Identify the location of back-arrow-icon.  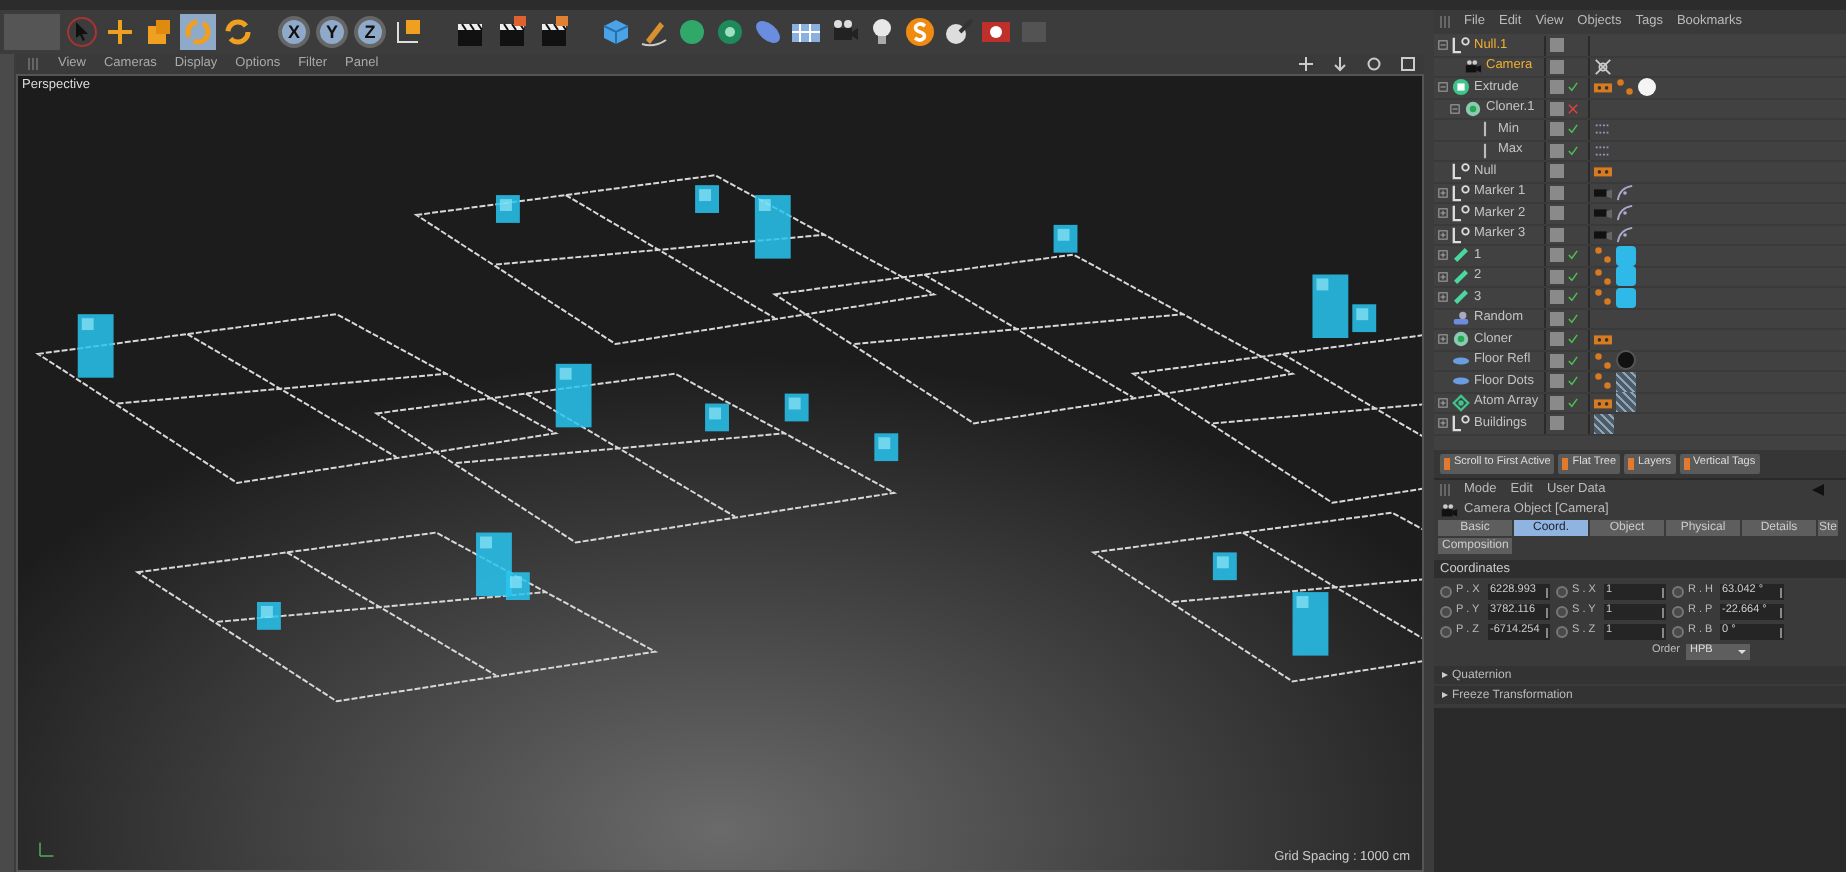
(1818, 490).